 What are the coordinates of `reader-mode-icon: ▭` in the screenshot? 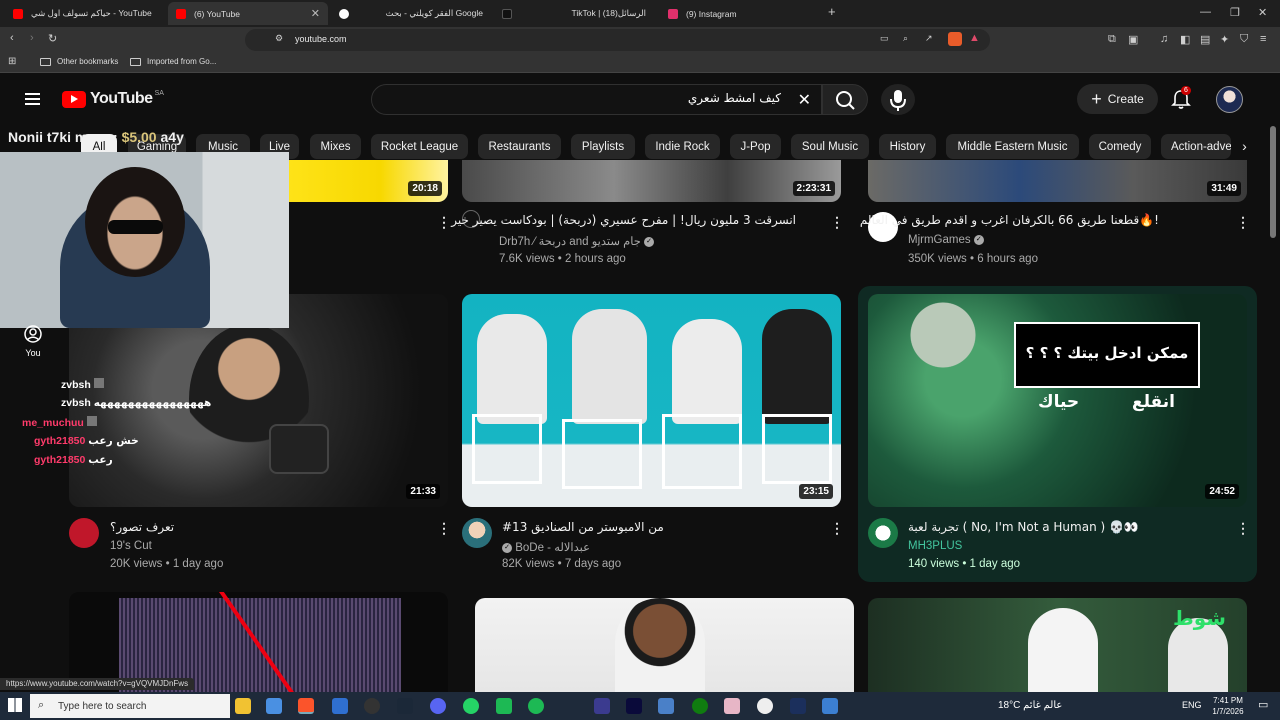 It's located at (884, 38).